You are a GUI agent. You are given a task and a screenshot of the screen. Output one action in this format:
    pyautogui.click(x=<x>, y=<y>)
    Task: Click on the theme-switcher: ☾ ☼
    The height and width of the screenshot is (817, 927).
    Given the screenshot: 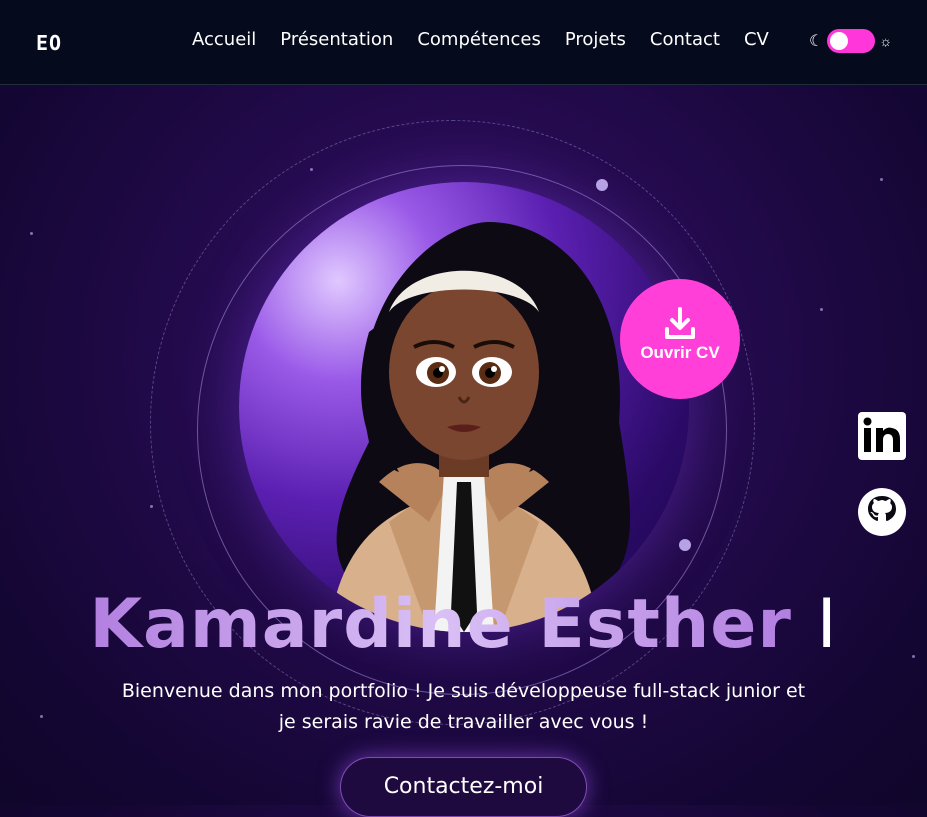 What is the action you would take?
    pyautogui.click(x=850, y=41)
    